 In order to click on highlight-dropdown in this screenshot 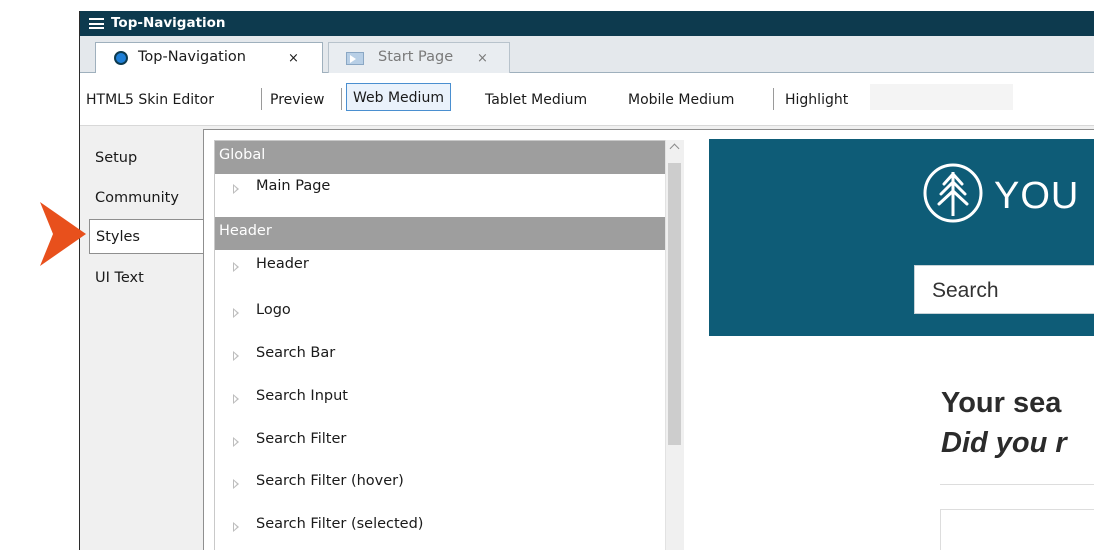, I will do `click(941, 97)`.